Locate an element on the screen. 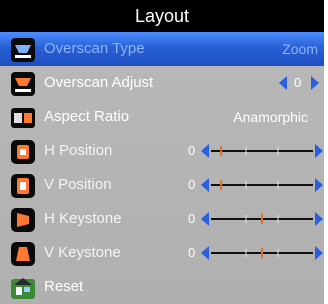 This screenshot has width=328, height=304. reset-icon is located at coordinates (23, 288).